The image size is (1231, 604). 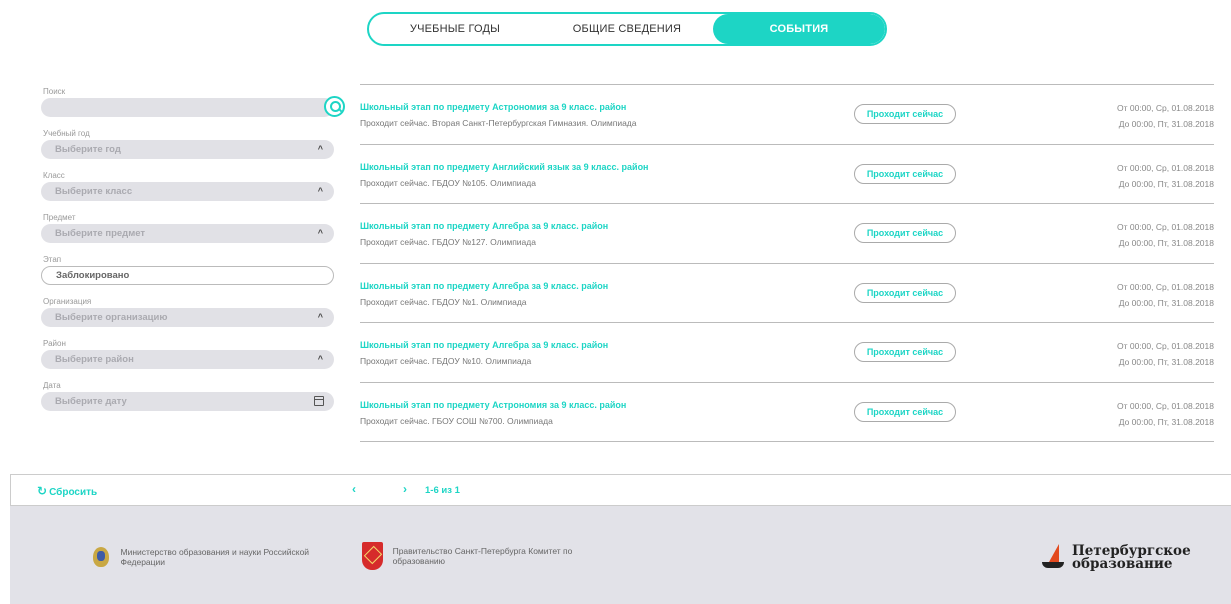 I want to click on date-placeholder: Выберите дату, so click(x=91, y=401).